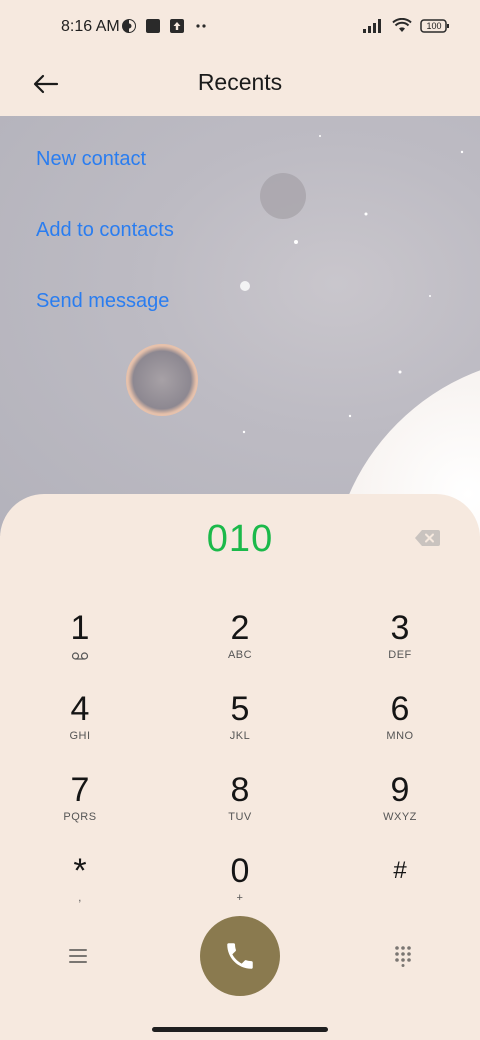 This screenshot has height=1040, width=480. I want to click on key-letters: GHI, so click(80, 736).